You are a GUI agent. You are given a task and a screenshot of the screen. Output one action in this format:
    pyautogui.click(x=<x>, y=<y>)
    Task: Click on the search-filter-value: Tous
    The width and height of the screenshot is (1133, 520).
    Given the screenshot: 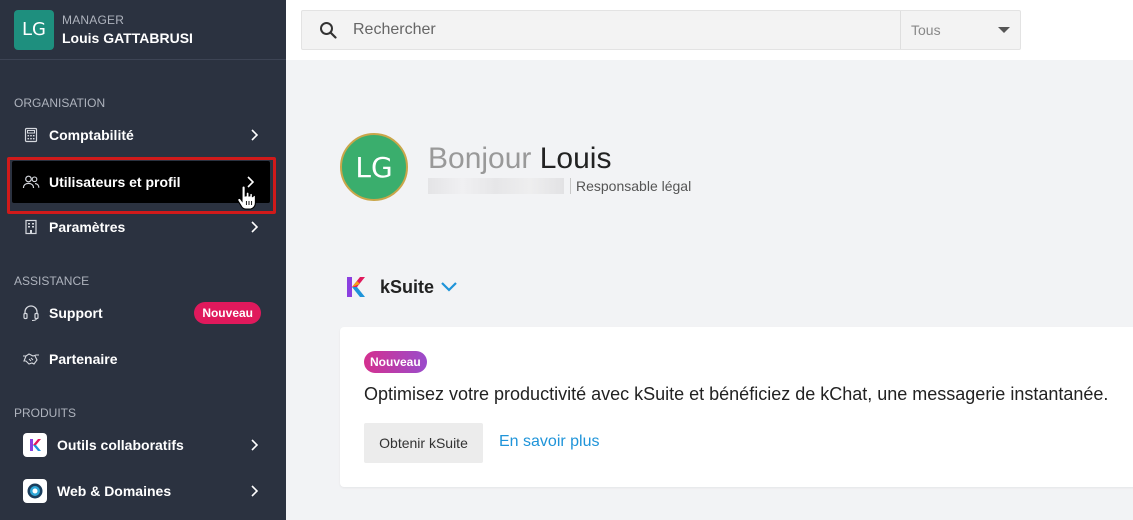 What is the action you would take?
    pyautogui.click(x=926, y=30)
    